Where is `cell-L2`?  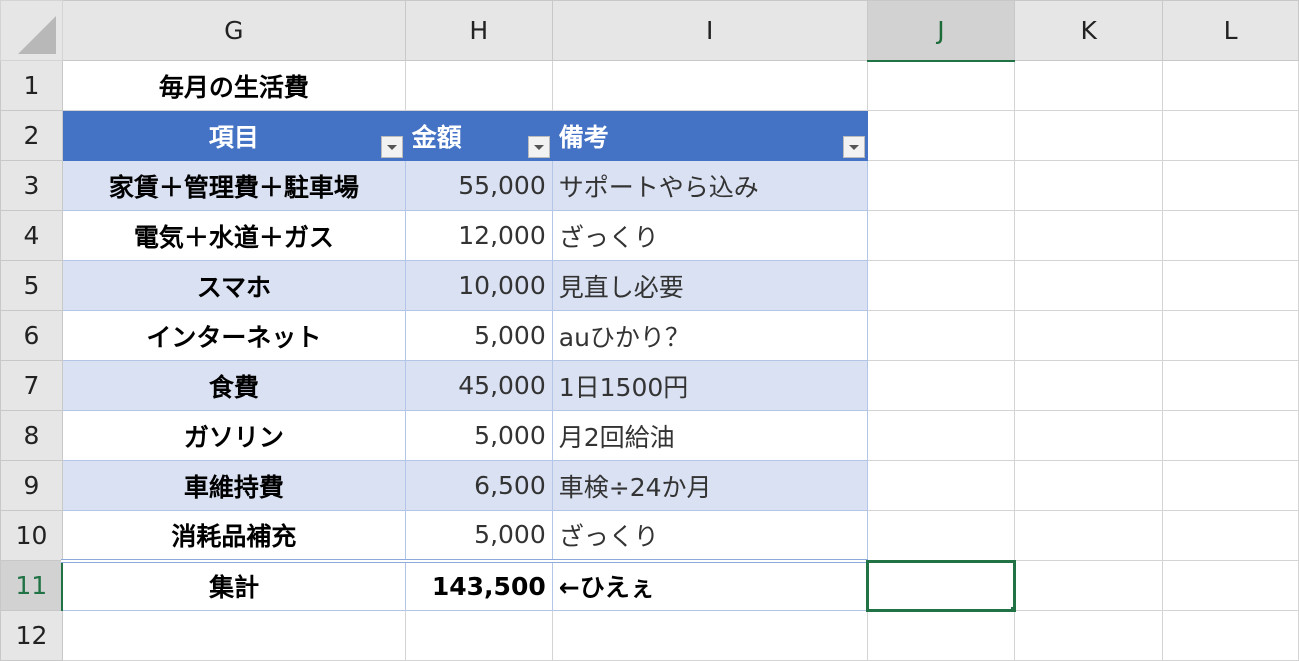 cell-L2 is located at coordinates (1230, 135).